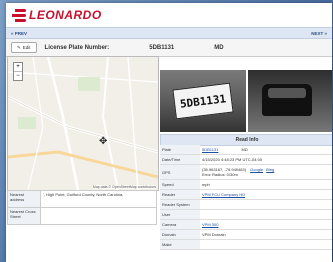 This screenshot has height=262, width=333. What do you see at coordinates (256, 169) in the screenshot?
I see `google-map-link: Google` at bounding box center [256, 169].